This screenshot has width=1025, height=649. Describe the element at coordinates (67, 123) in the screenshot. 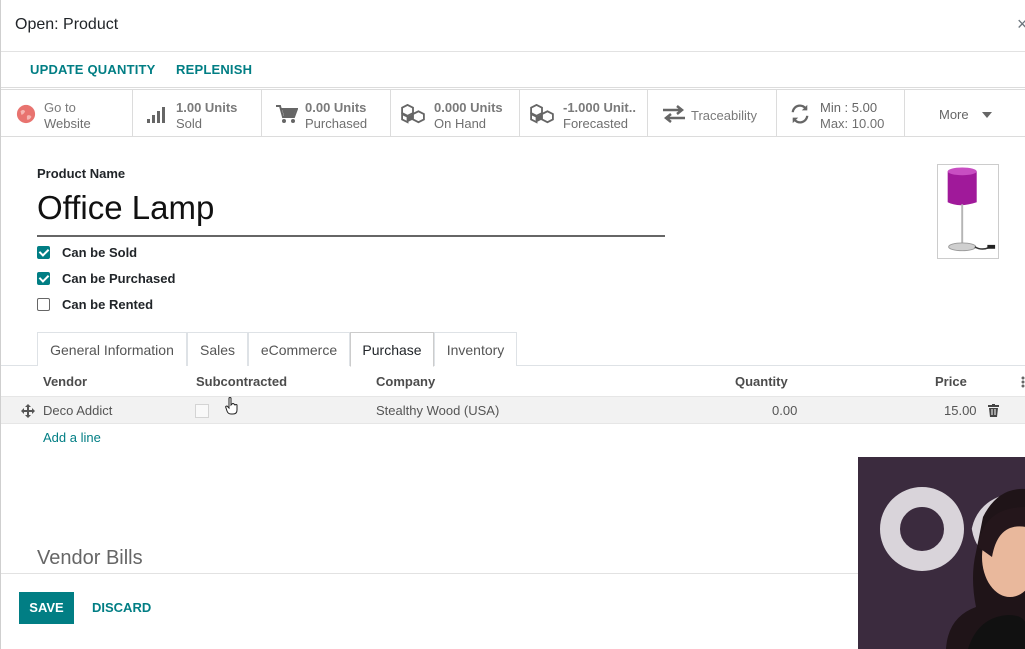

I see `smart-button-line2: Website` at that location.